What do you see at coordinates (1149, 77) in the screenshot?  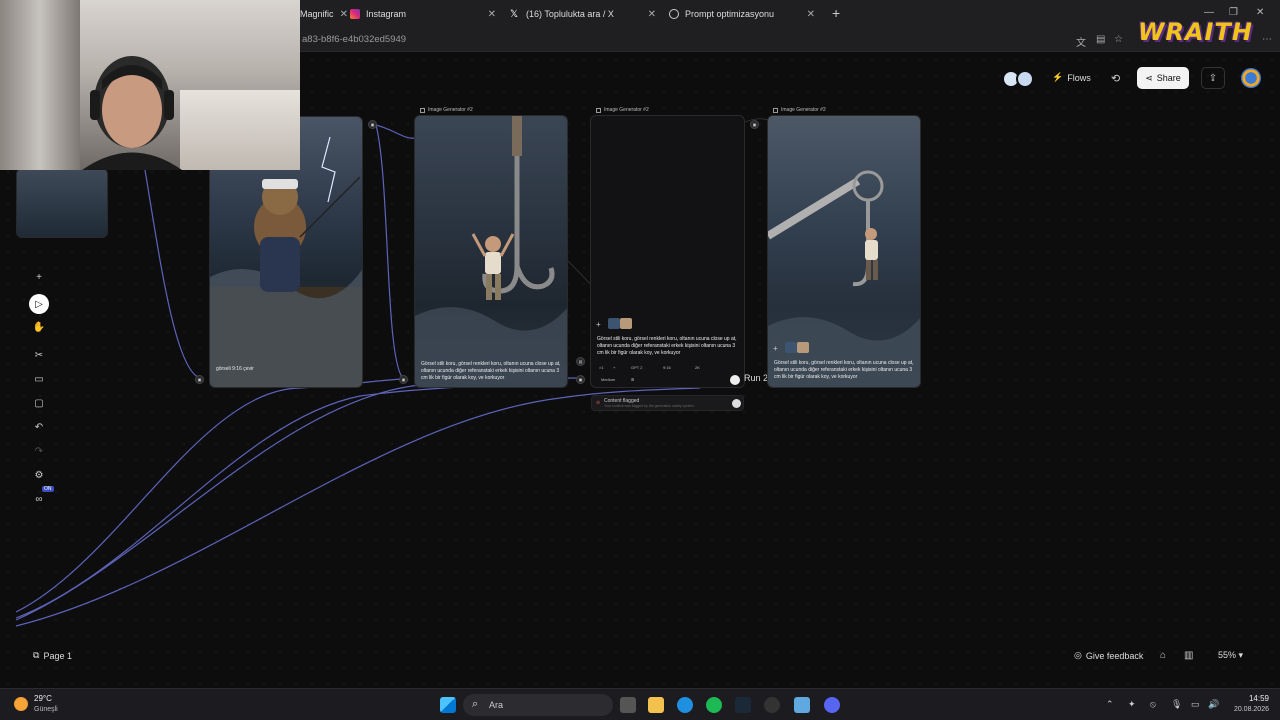 I see `share-icon: ⋖` at bounding box center [1149, 77].